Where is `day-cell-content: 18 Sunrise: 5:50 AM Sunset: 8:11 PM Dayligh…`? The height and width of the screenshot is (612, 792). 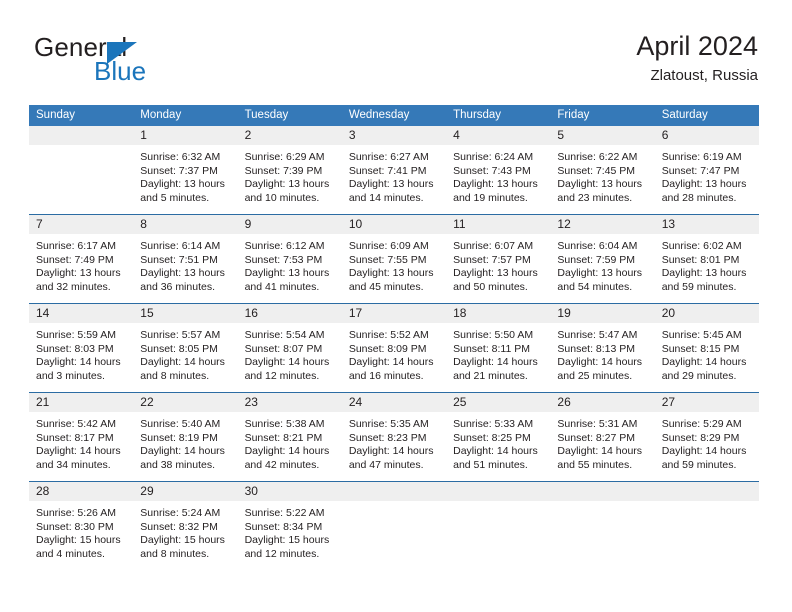
day-cell-content: 18 Sunrise: 5:50 AM Sunset: 8:11 PM Dayligh… is located at coordinates (498, 348).